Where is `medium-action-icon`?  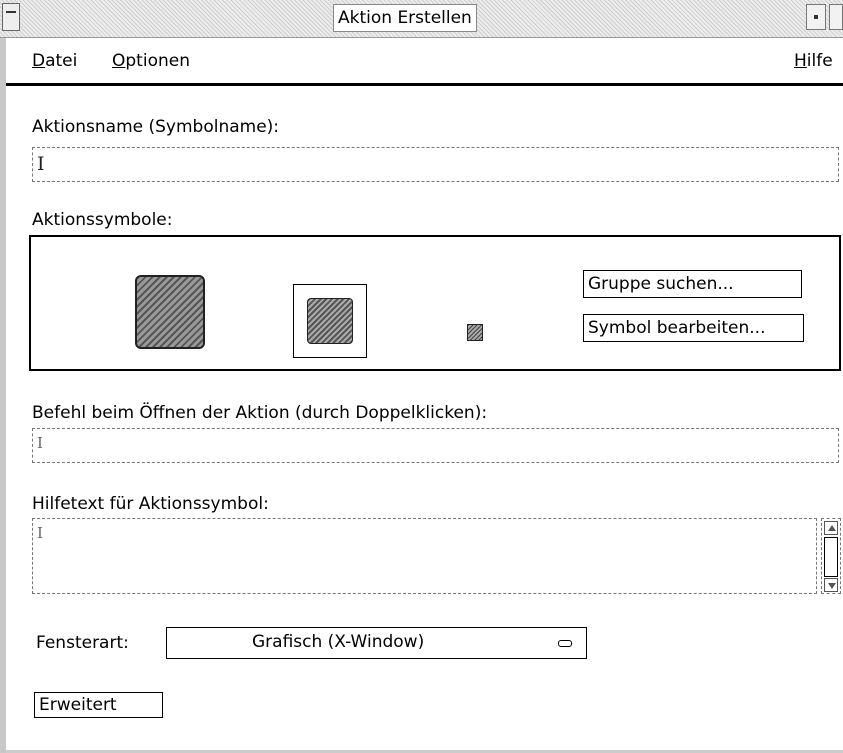
medium-action-icon is located at coordinates (330, 321).